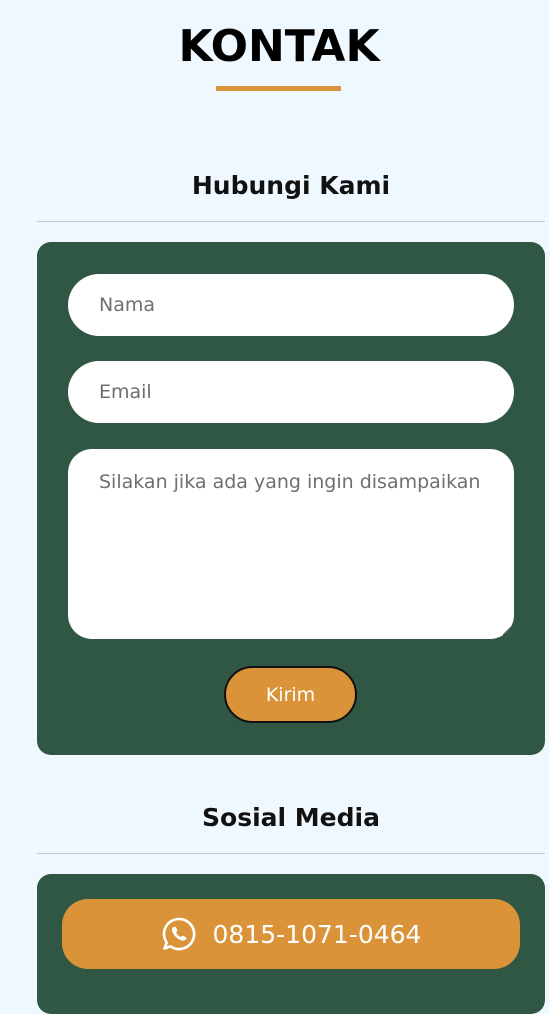 The height and width of the screenshot is (1014, 549). What do you see at coordinates (291, 185) in the screenshot?
I see `contact-heading: Hubungi Kami` at bounding box center [291, 185].